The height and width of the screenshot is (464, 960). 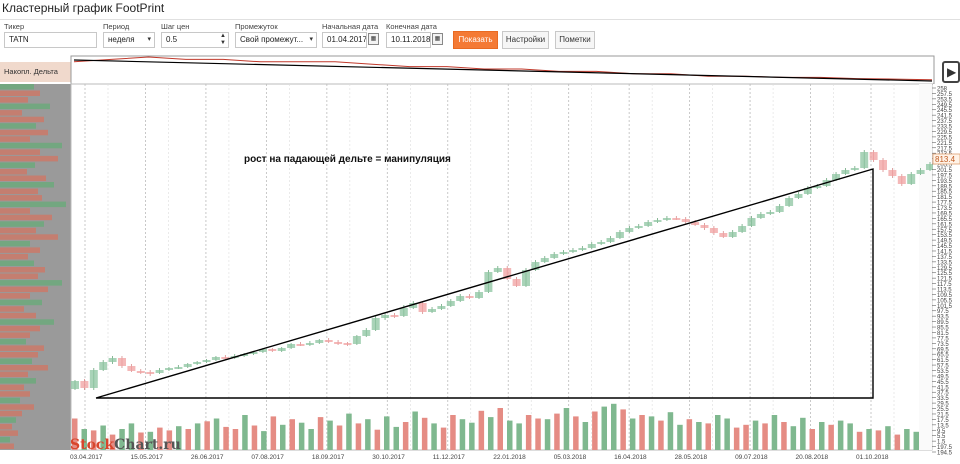 What do you see at coordinates (502, 70) in the screenshot?
I see `delta-panel` at bounding box center [502, 70].